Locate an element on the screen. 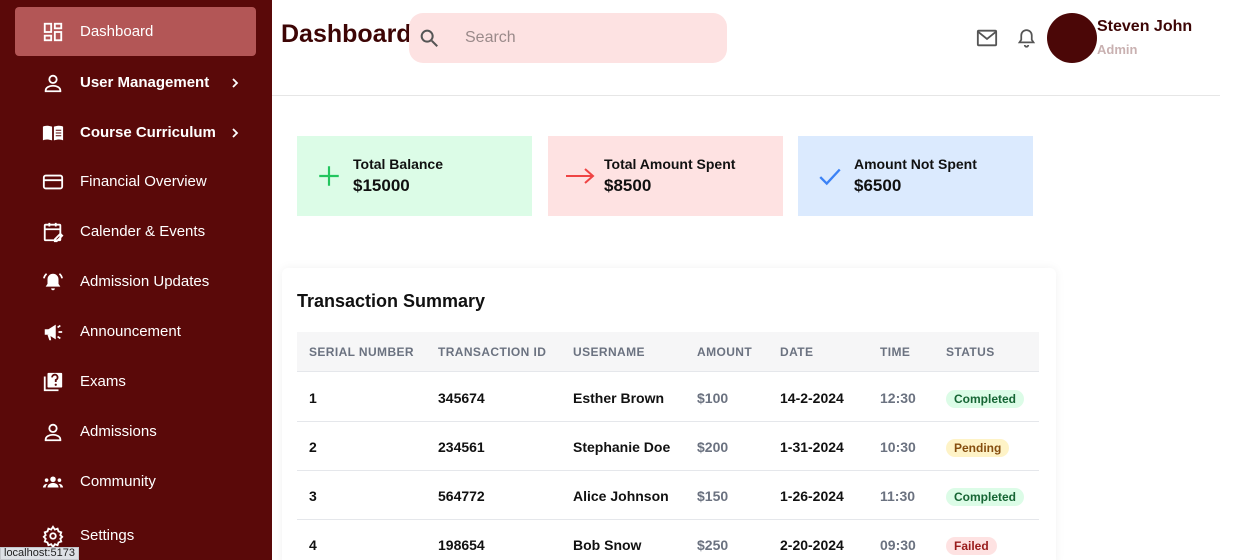 This screenshot has height=560, width=1254. cell-time: 11:30 is located at coordinates (898, 496).